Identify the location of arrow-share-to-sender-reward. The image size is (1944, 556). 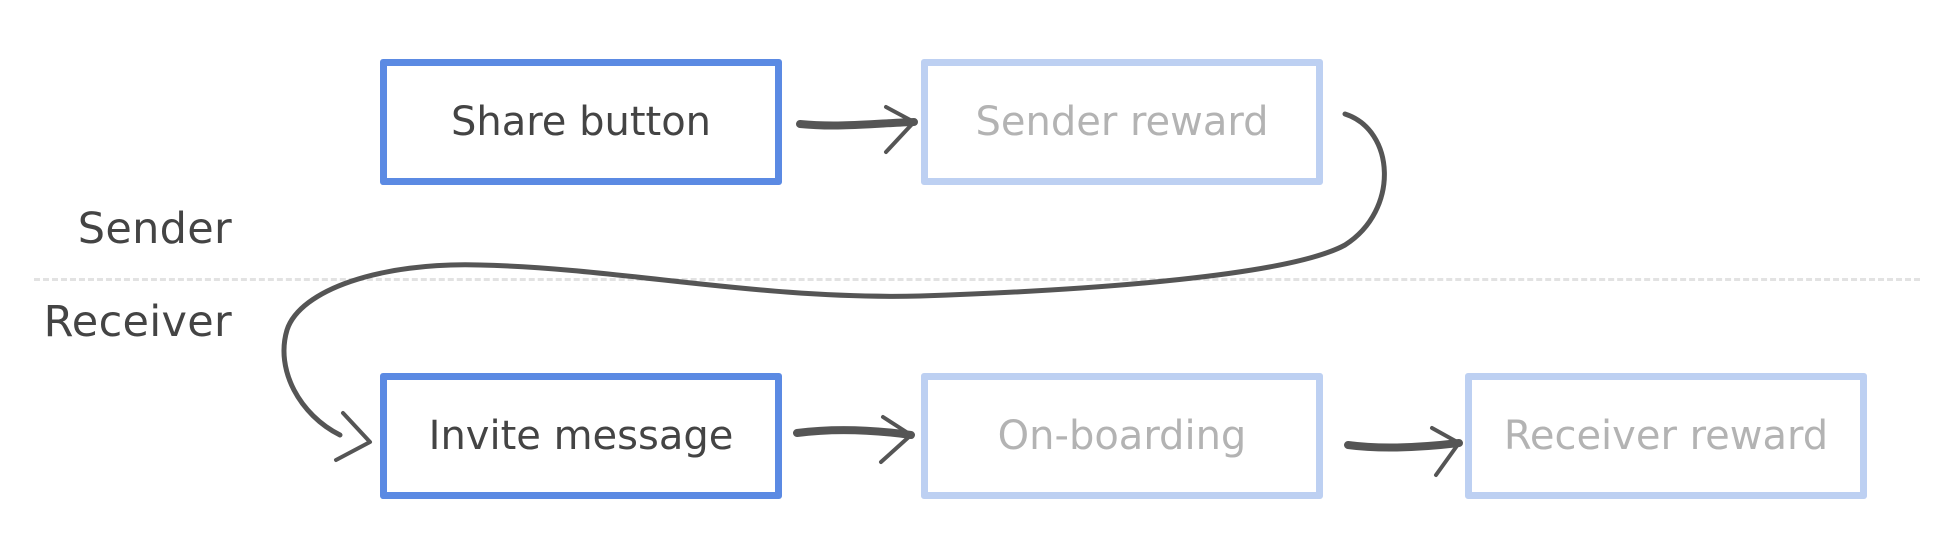
(857, 129).